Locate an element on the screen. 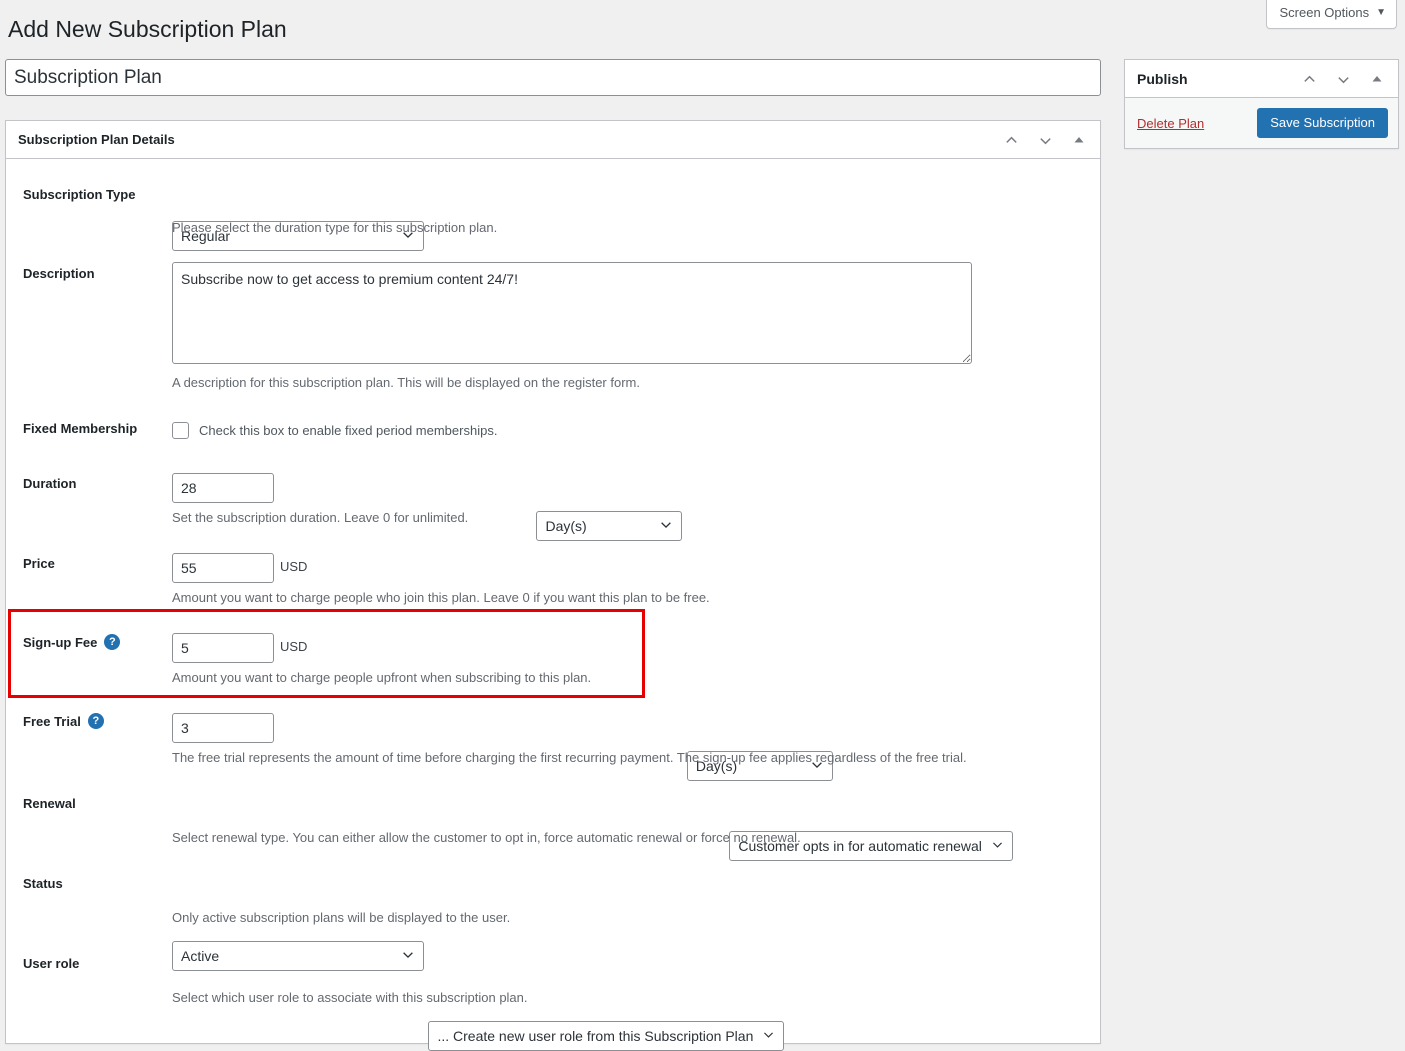 The width and height of the screenshot is (1405, 1051). free-trial-input is located at coordinates (223, 728).